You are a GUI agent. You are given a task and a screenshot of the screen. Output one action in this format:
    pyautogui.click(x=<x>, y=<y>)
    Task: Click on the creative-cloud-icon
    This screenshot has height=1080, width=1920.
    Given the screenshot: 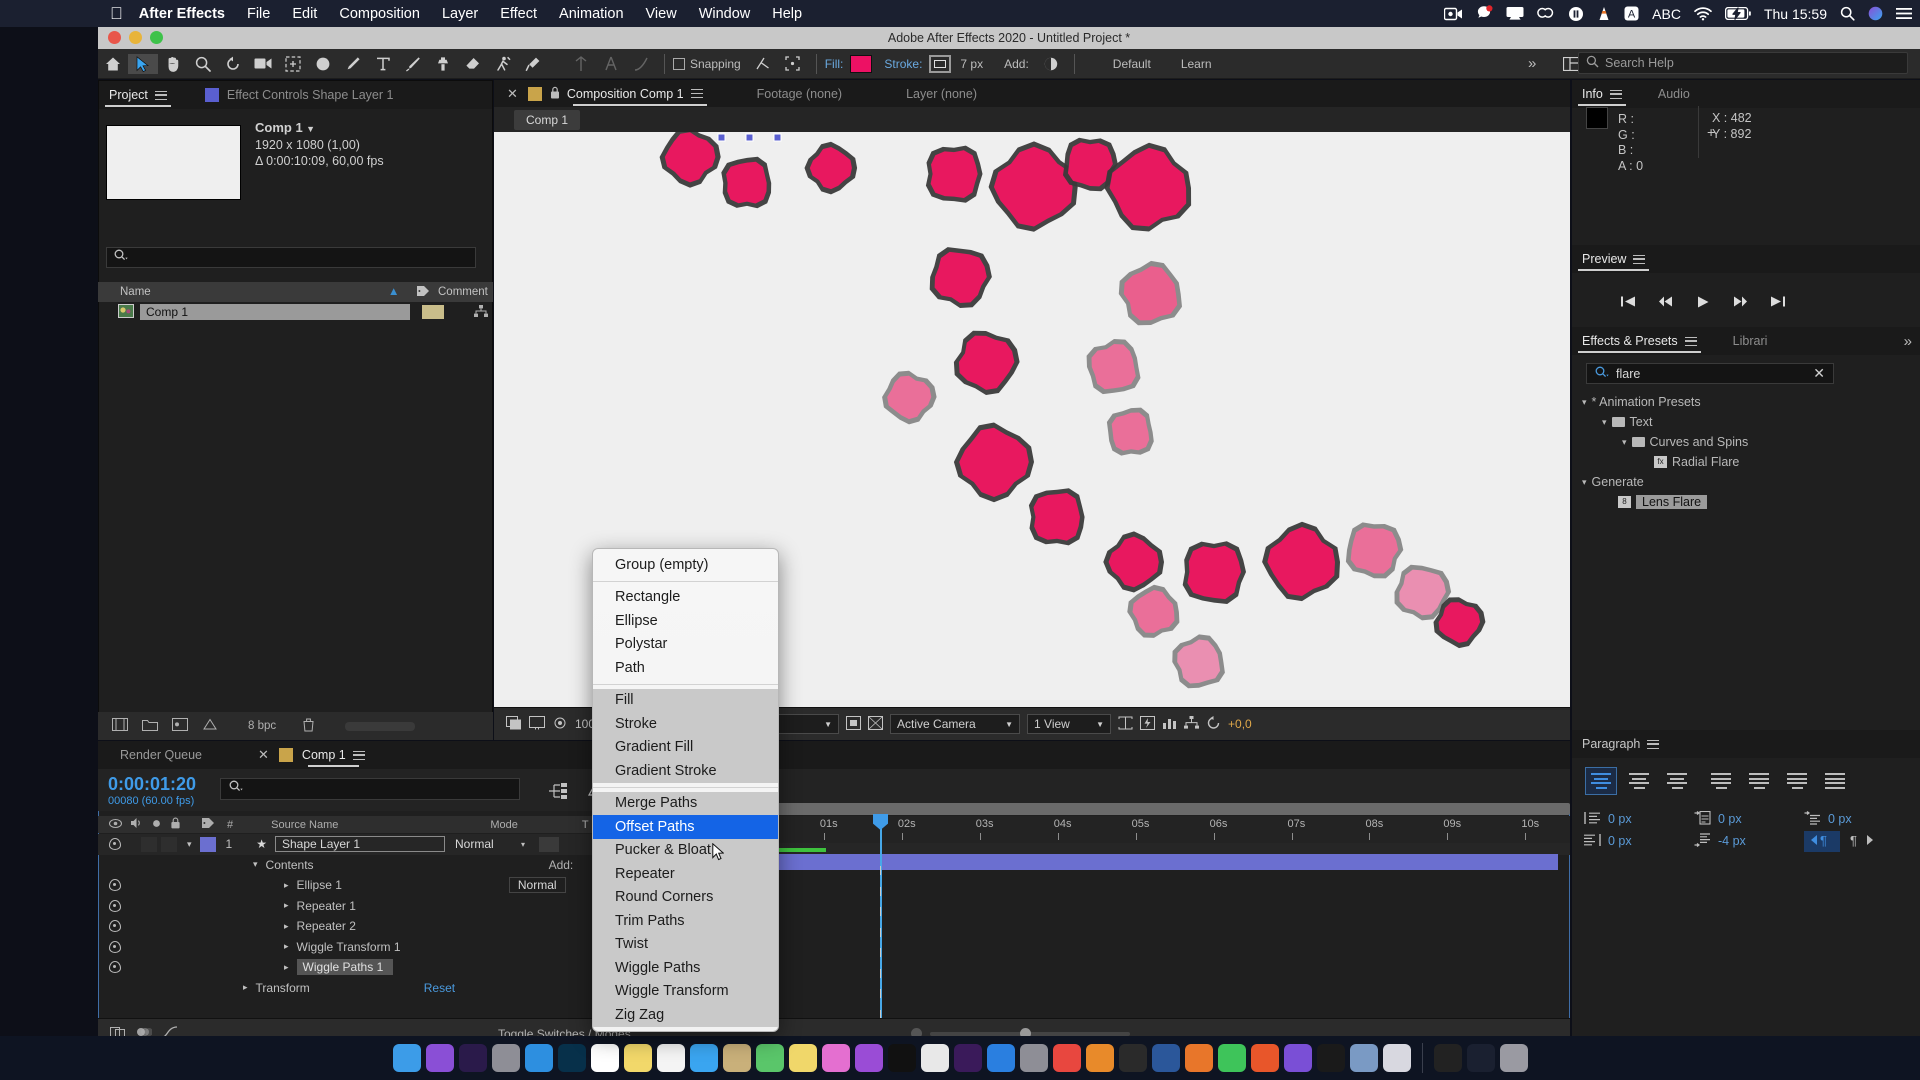 What is the action you would take?
    pyautogui.click(x=1546, y=13)
    